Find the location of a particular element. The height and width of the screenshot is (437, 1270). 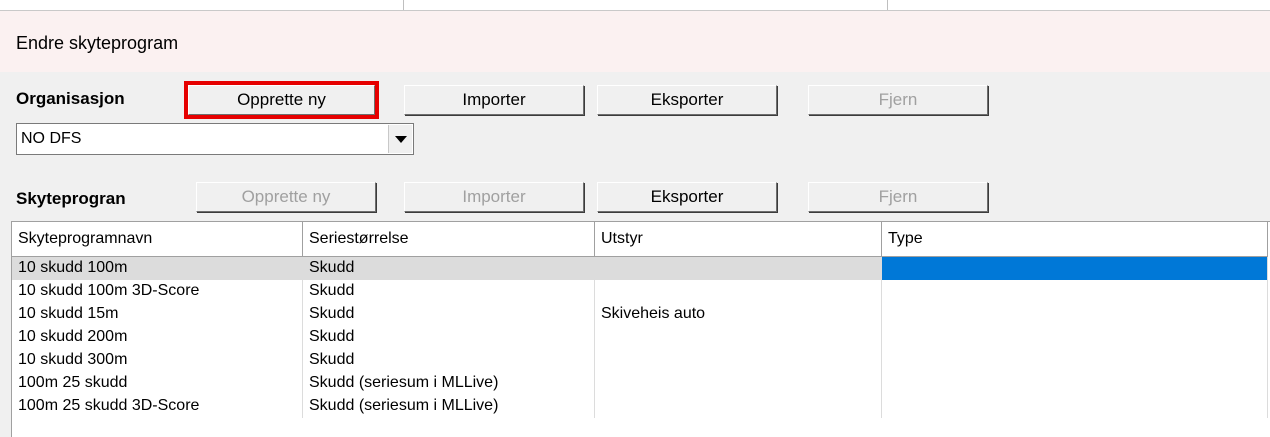

table-row: 10 skudd 100m 3D-Score Skudd is located at coordinates (640, 291).